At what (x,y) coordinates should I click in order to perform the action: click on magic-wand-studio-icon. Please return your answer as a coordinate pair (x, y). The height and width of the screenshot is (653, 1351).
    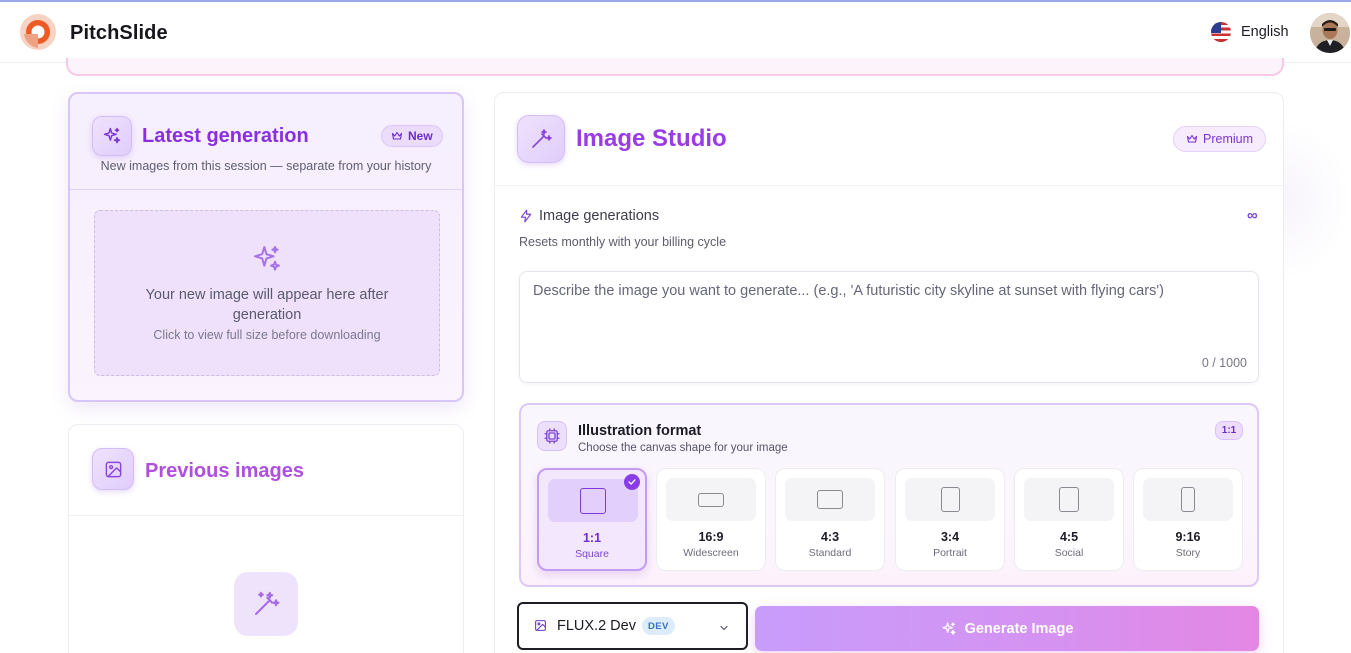
    Looking at the image, I should click on (541, 139).